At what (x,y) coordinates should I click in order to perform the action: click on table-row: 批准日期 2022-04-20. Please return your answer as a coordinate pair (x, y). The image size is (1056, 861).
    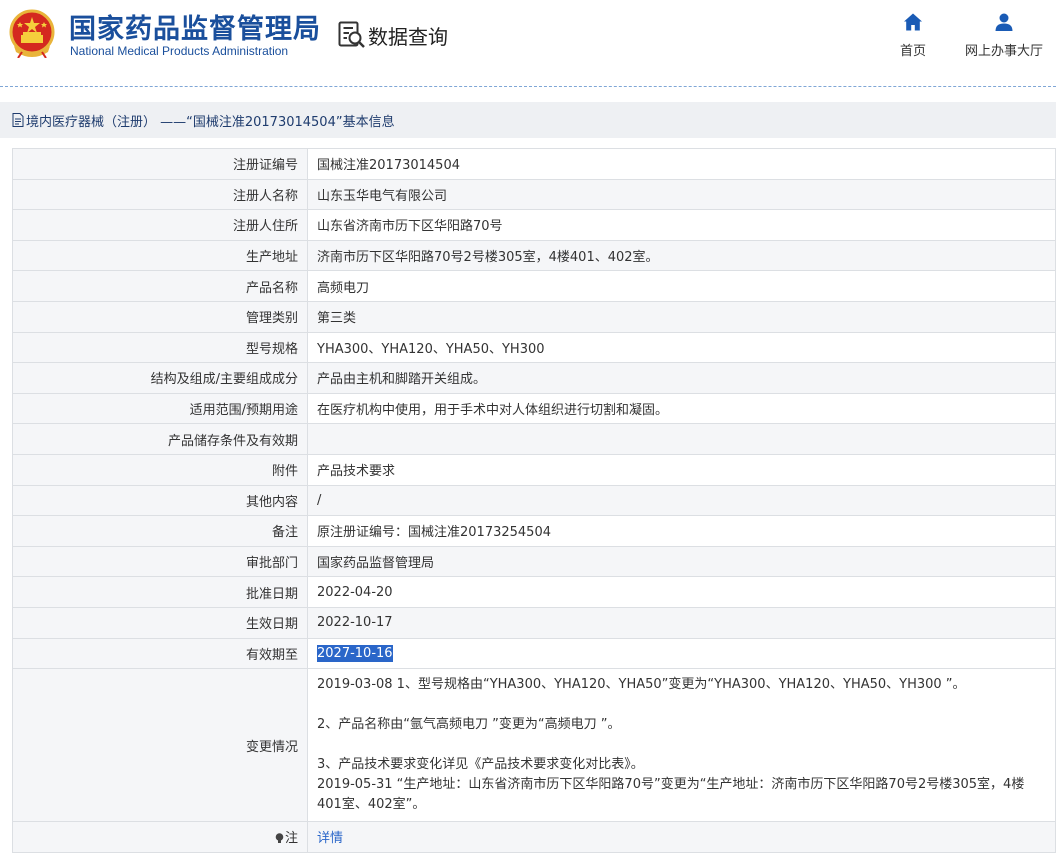
    Looking at the image, I should click on (534, 592).